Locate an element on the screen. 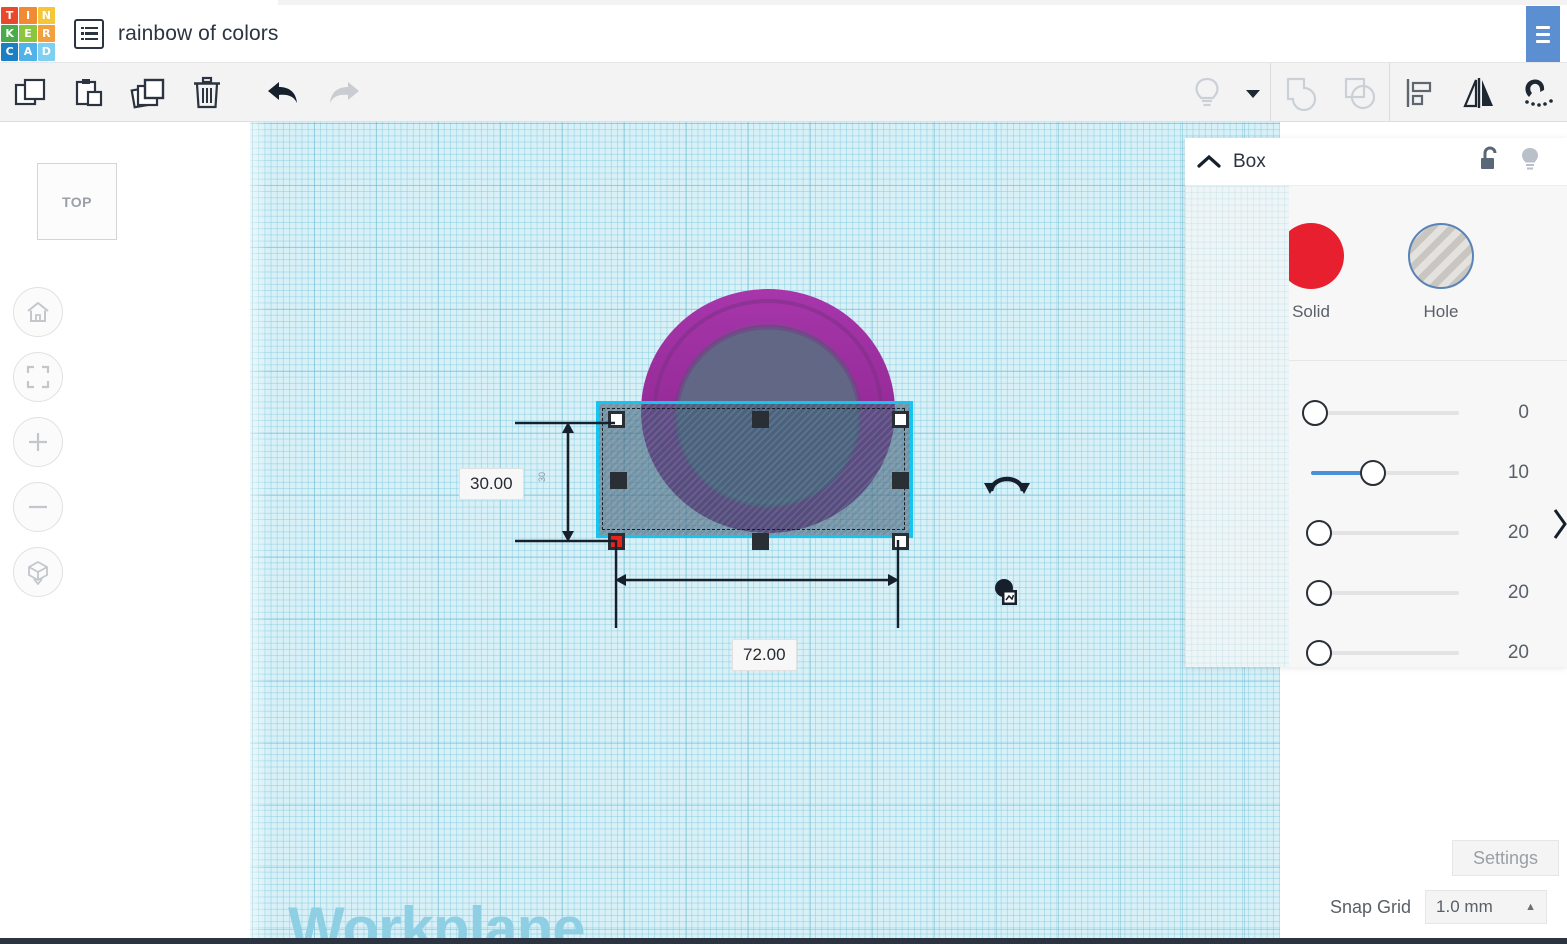  snap-grid-row: Snap Grid 1.0 mm ▲ is located at coordinates (1439, 907).